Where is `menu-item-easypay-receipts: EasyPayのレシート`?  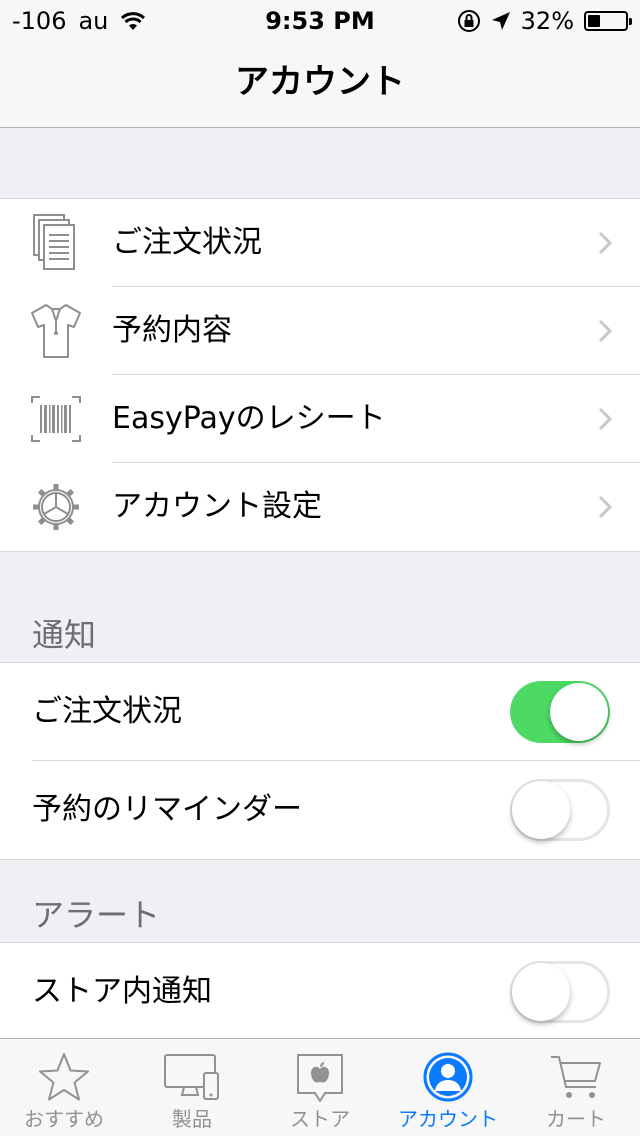 menu-item-easypay-receipts: EasyPayのレシート is located at coordinates (320, 419).